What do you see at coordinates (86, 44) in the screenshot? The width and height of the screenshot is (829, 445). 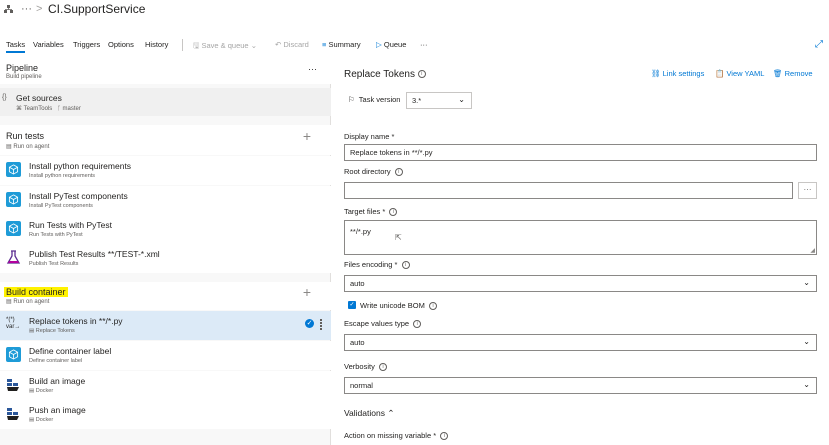 I see `tab-triggers: Triggers` at bounding box center [86, 44].